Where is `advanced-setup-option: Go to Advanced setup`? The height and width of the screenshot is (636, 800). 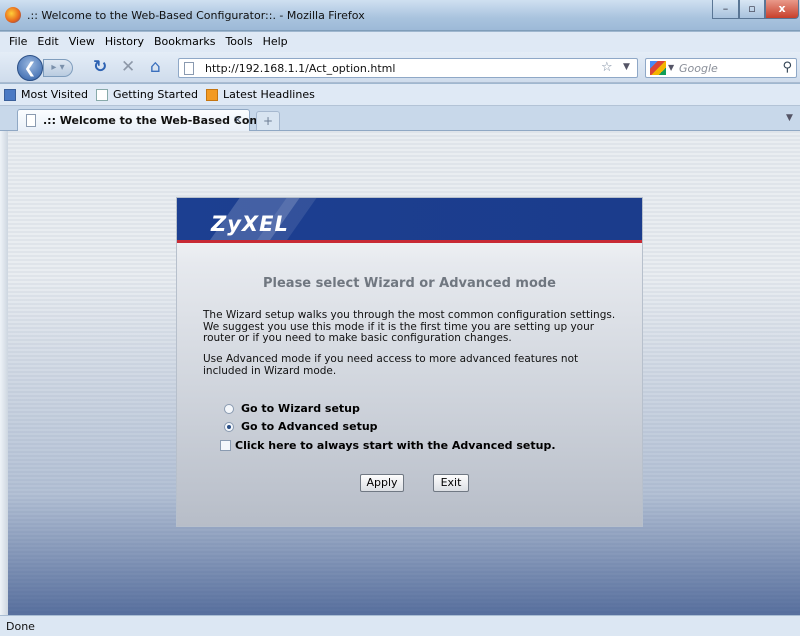 advanced-setup-option: Go to Advanced setup is located at coordinates (301, 426).